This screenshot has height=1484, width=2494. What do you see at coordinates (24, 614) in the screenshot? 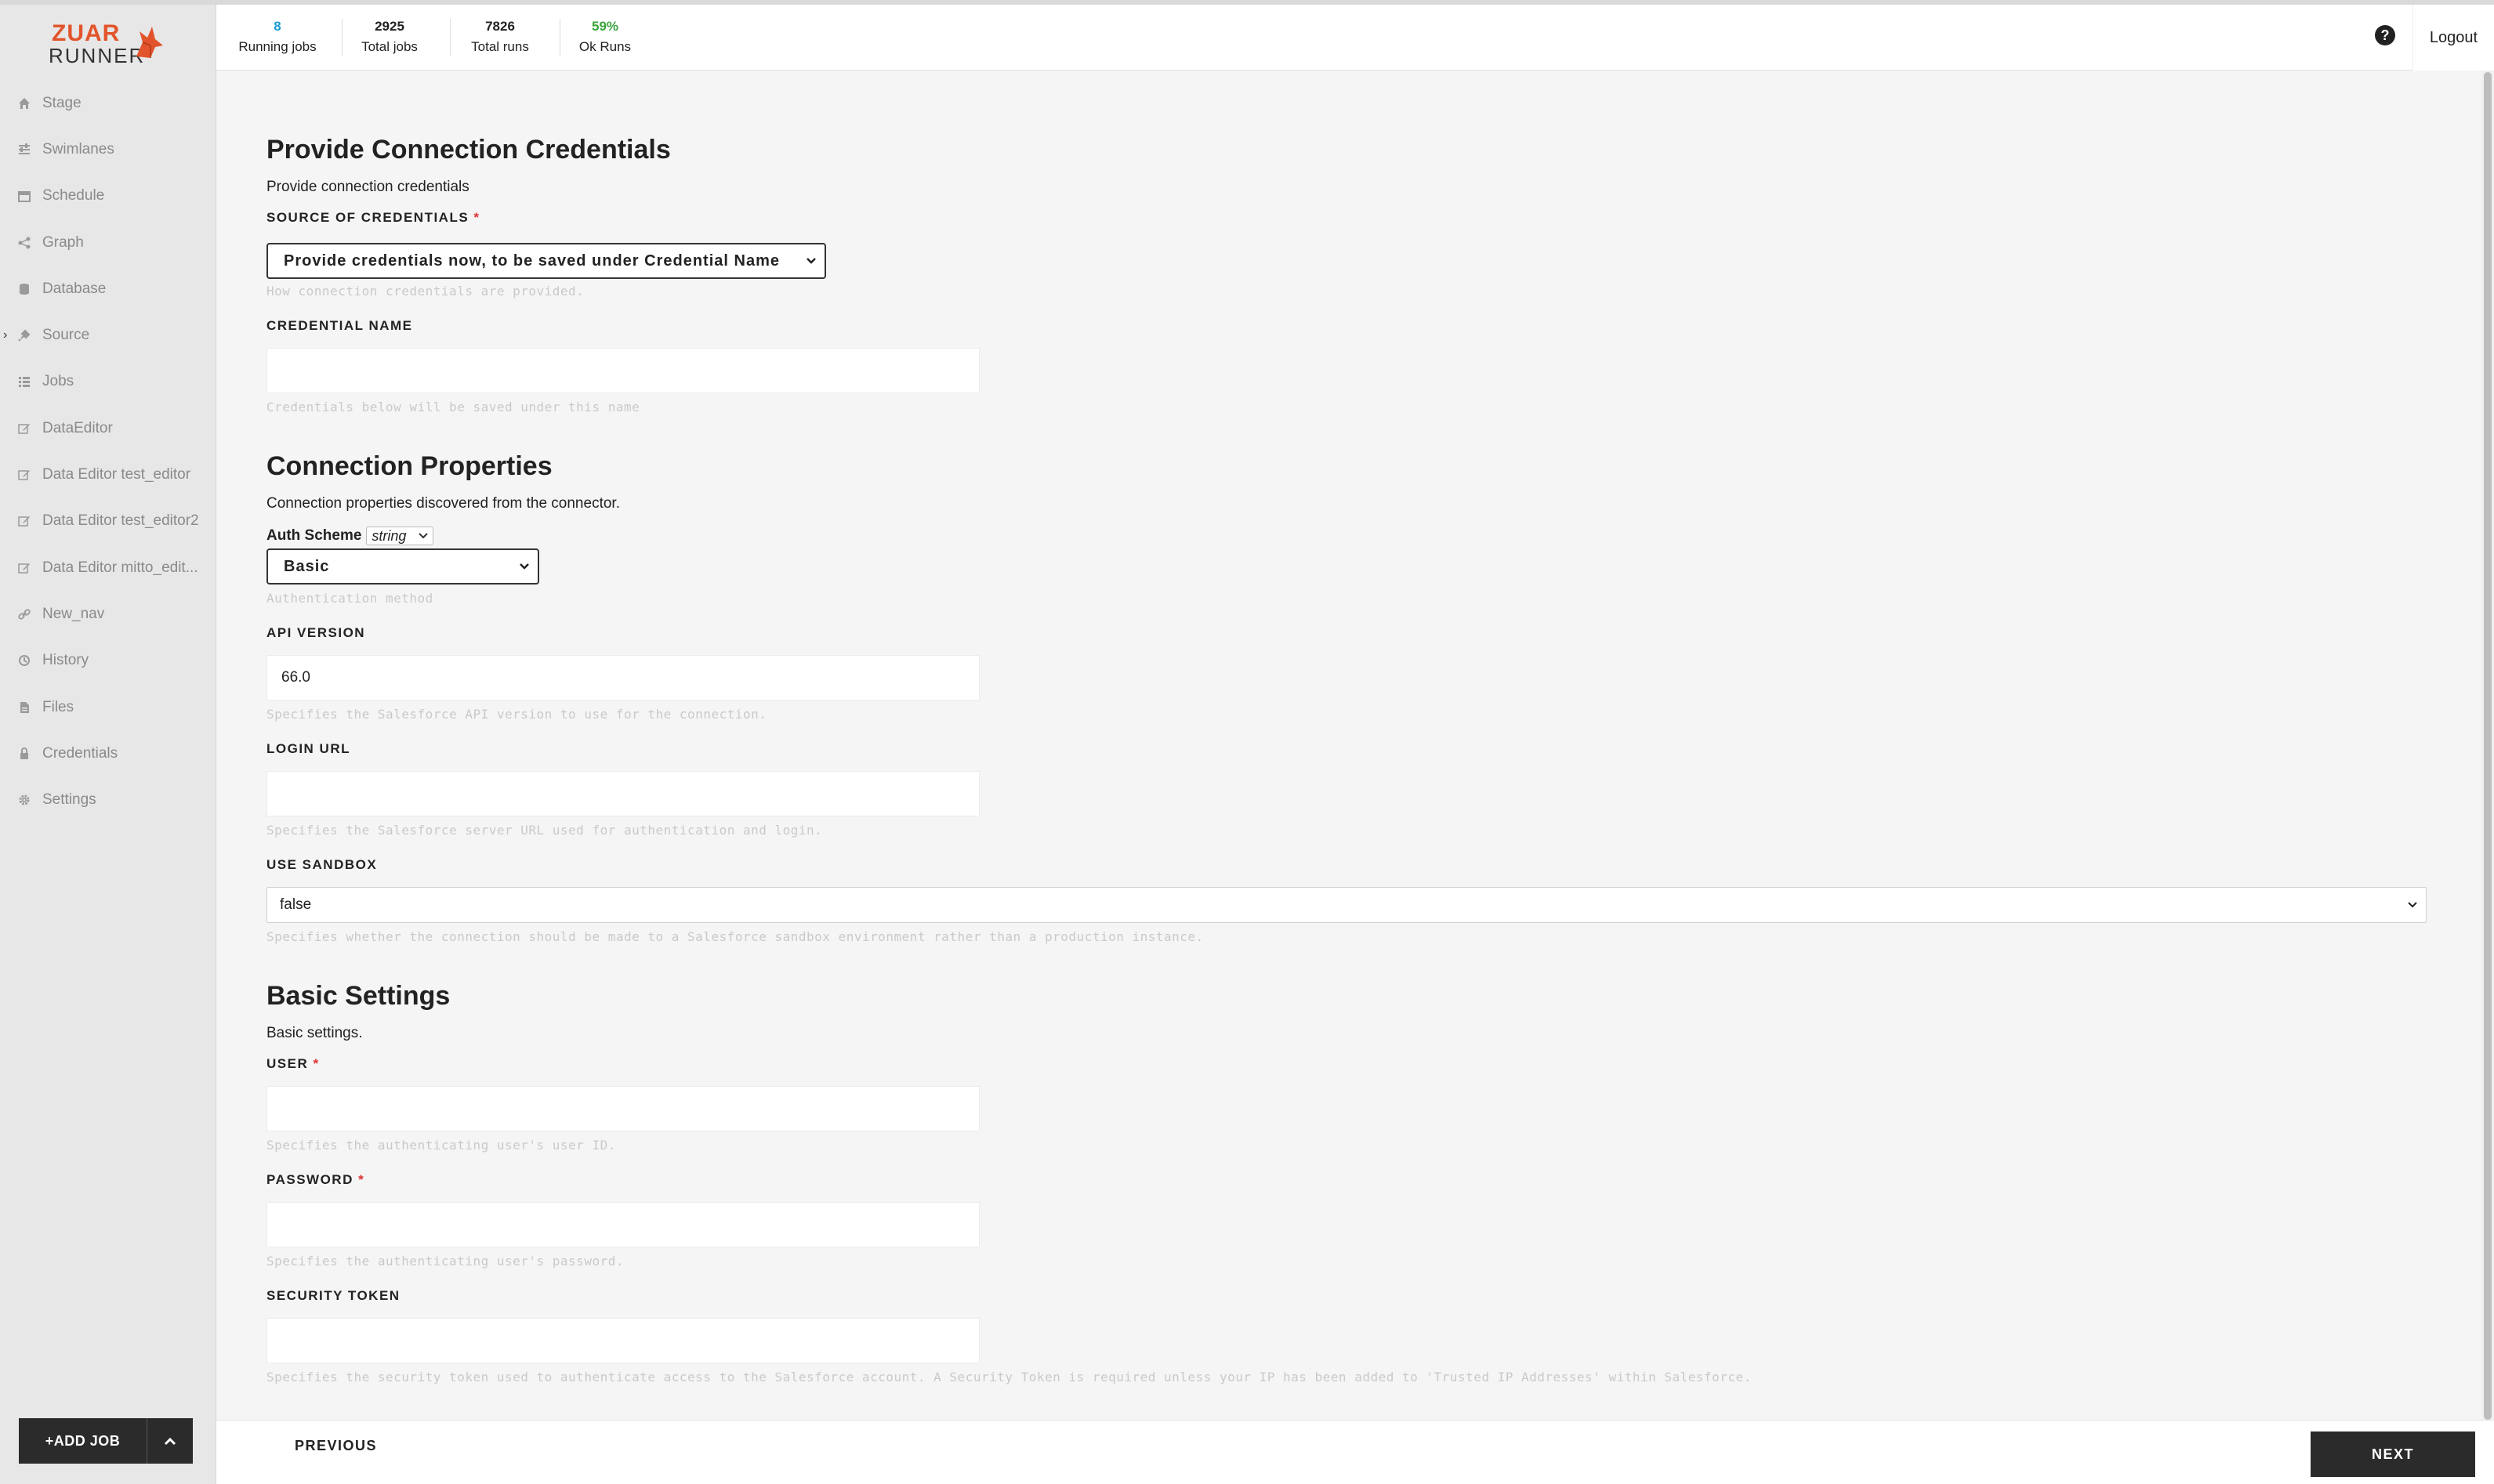
I see `link-icon` at bounding box center [24, 614].